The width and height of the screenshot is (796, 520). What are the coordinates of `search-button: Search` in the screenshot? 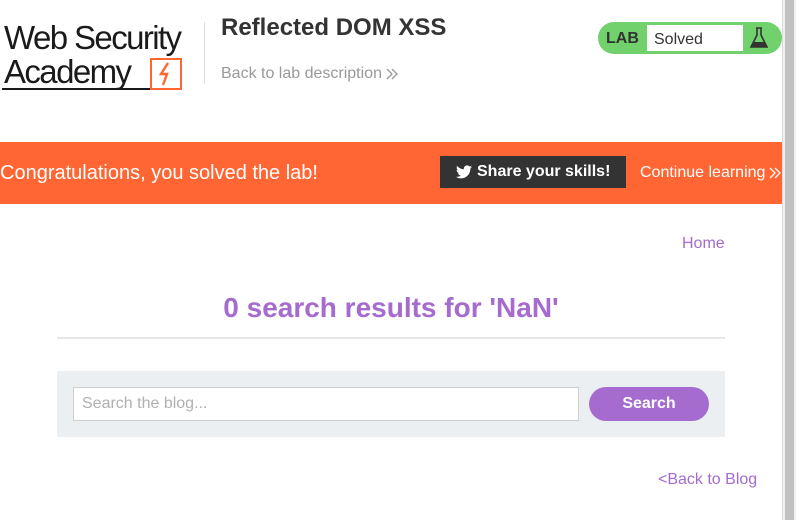 It's located at (649, 404).